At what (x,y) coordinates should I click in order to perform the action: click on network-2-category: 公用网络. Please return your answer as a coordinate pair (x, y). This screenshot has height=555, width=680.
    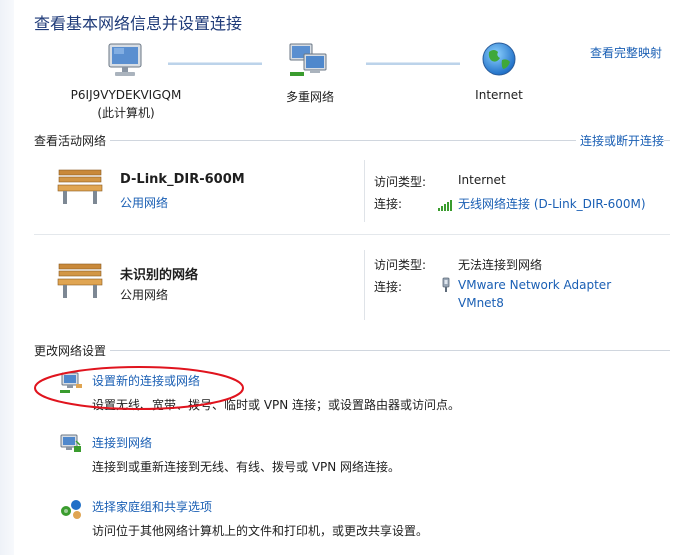
    Looking at the image, I should click on (144, 295).